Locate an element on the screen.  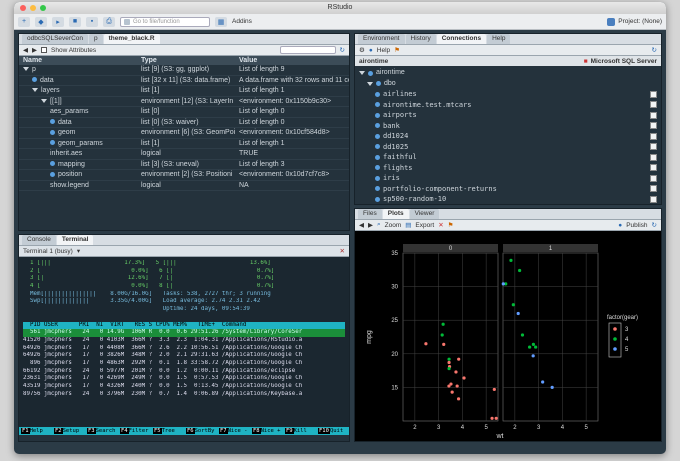
refresh-plot-icon: ↻ is located at coordinates (654, 225).